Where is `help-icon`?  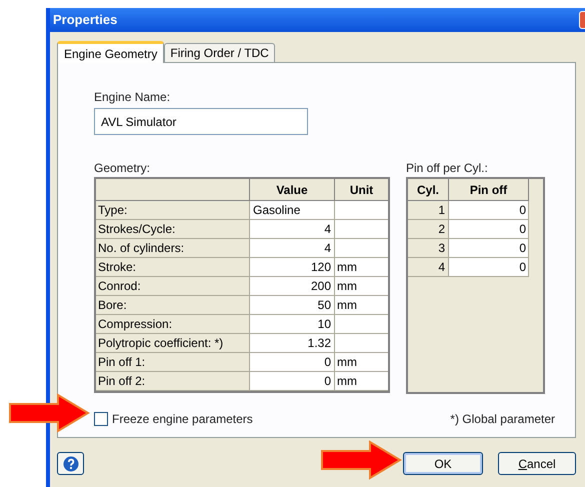
help-icon is located at coordinates (70, 464).